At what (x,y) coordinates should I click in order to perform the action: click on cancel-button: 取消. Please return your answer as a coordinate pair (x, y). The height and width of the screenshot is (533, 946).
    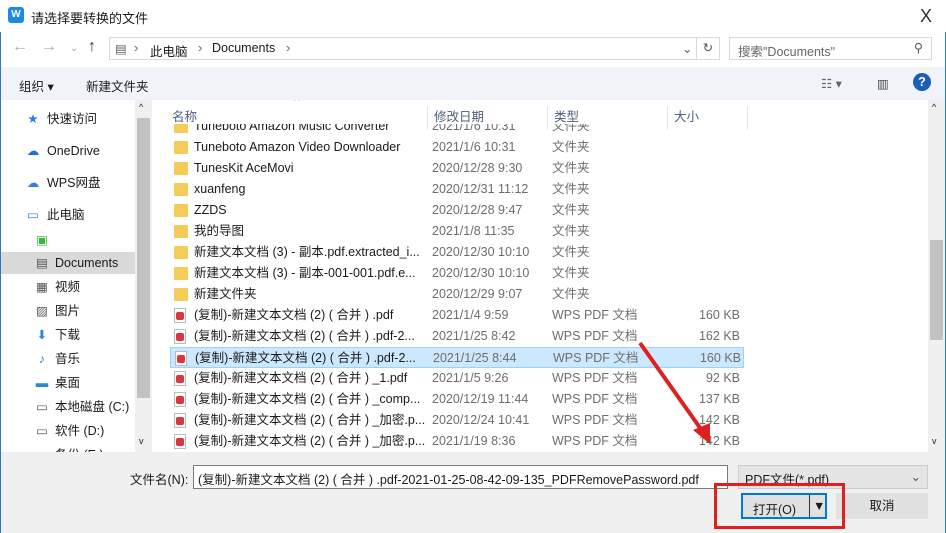
    Looking at the image, I should click on (882, 506).